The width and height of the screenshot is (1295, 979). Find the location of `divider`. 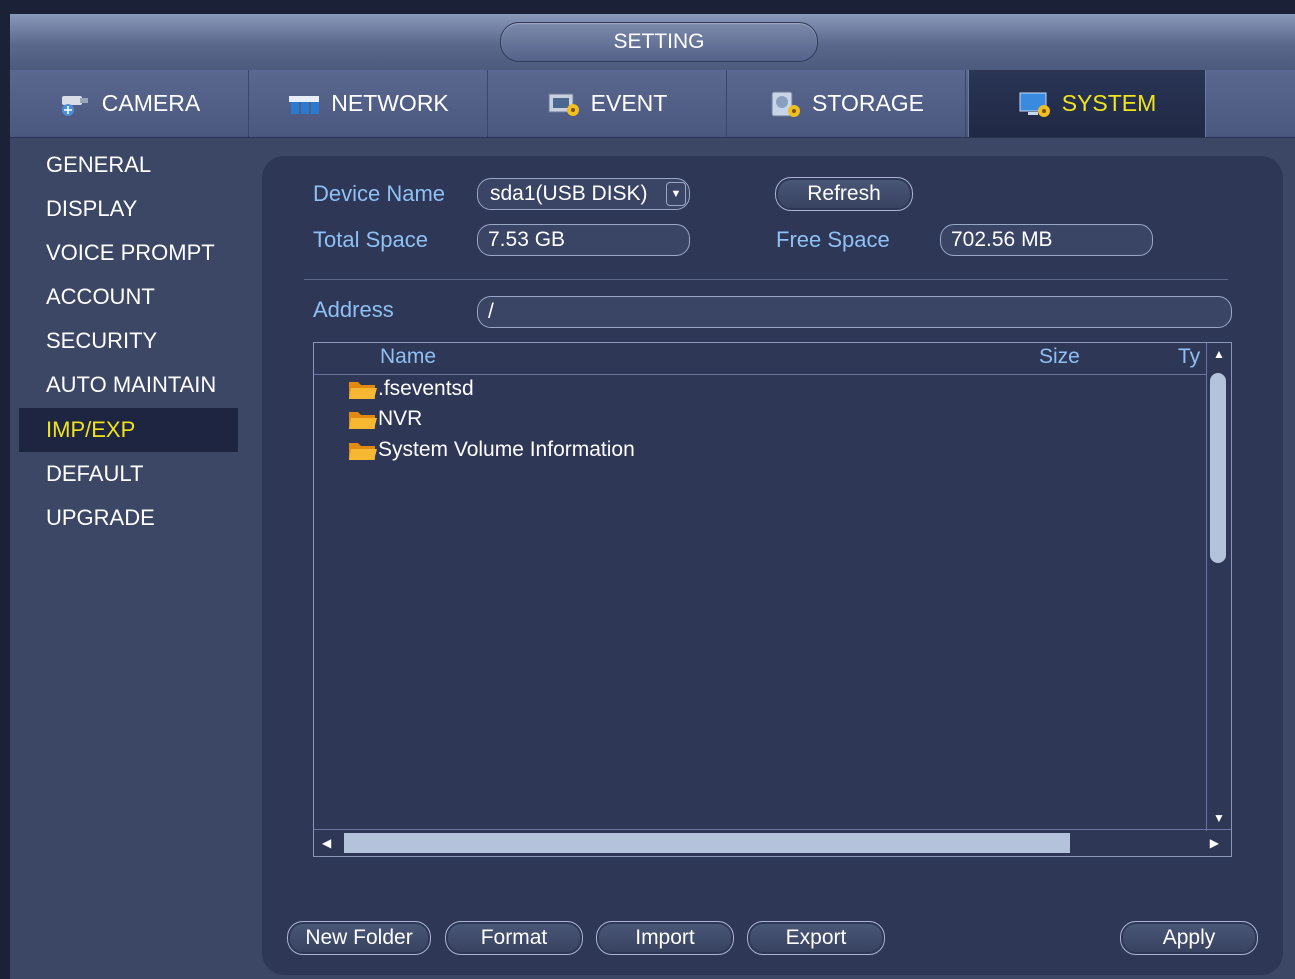

divider is located at coordinates (766, 279).